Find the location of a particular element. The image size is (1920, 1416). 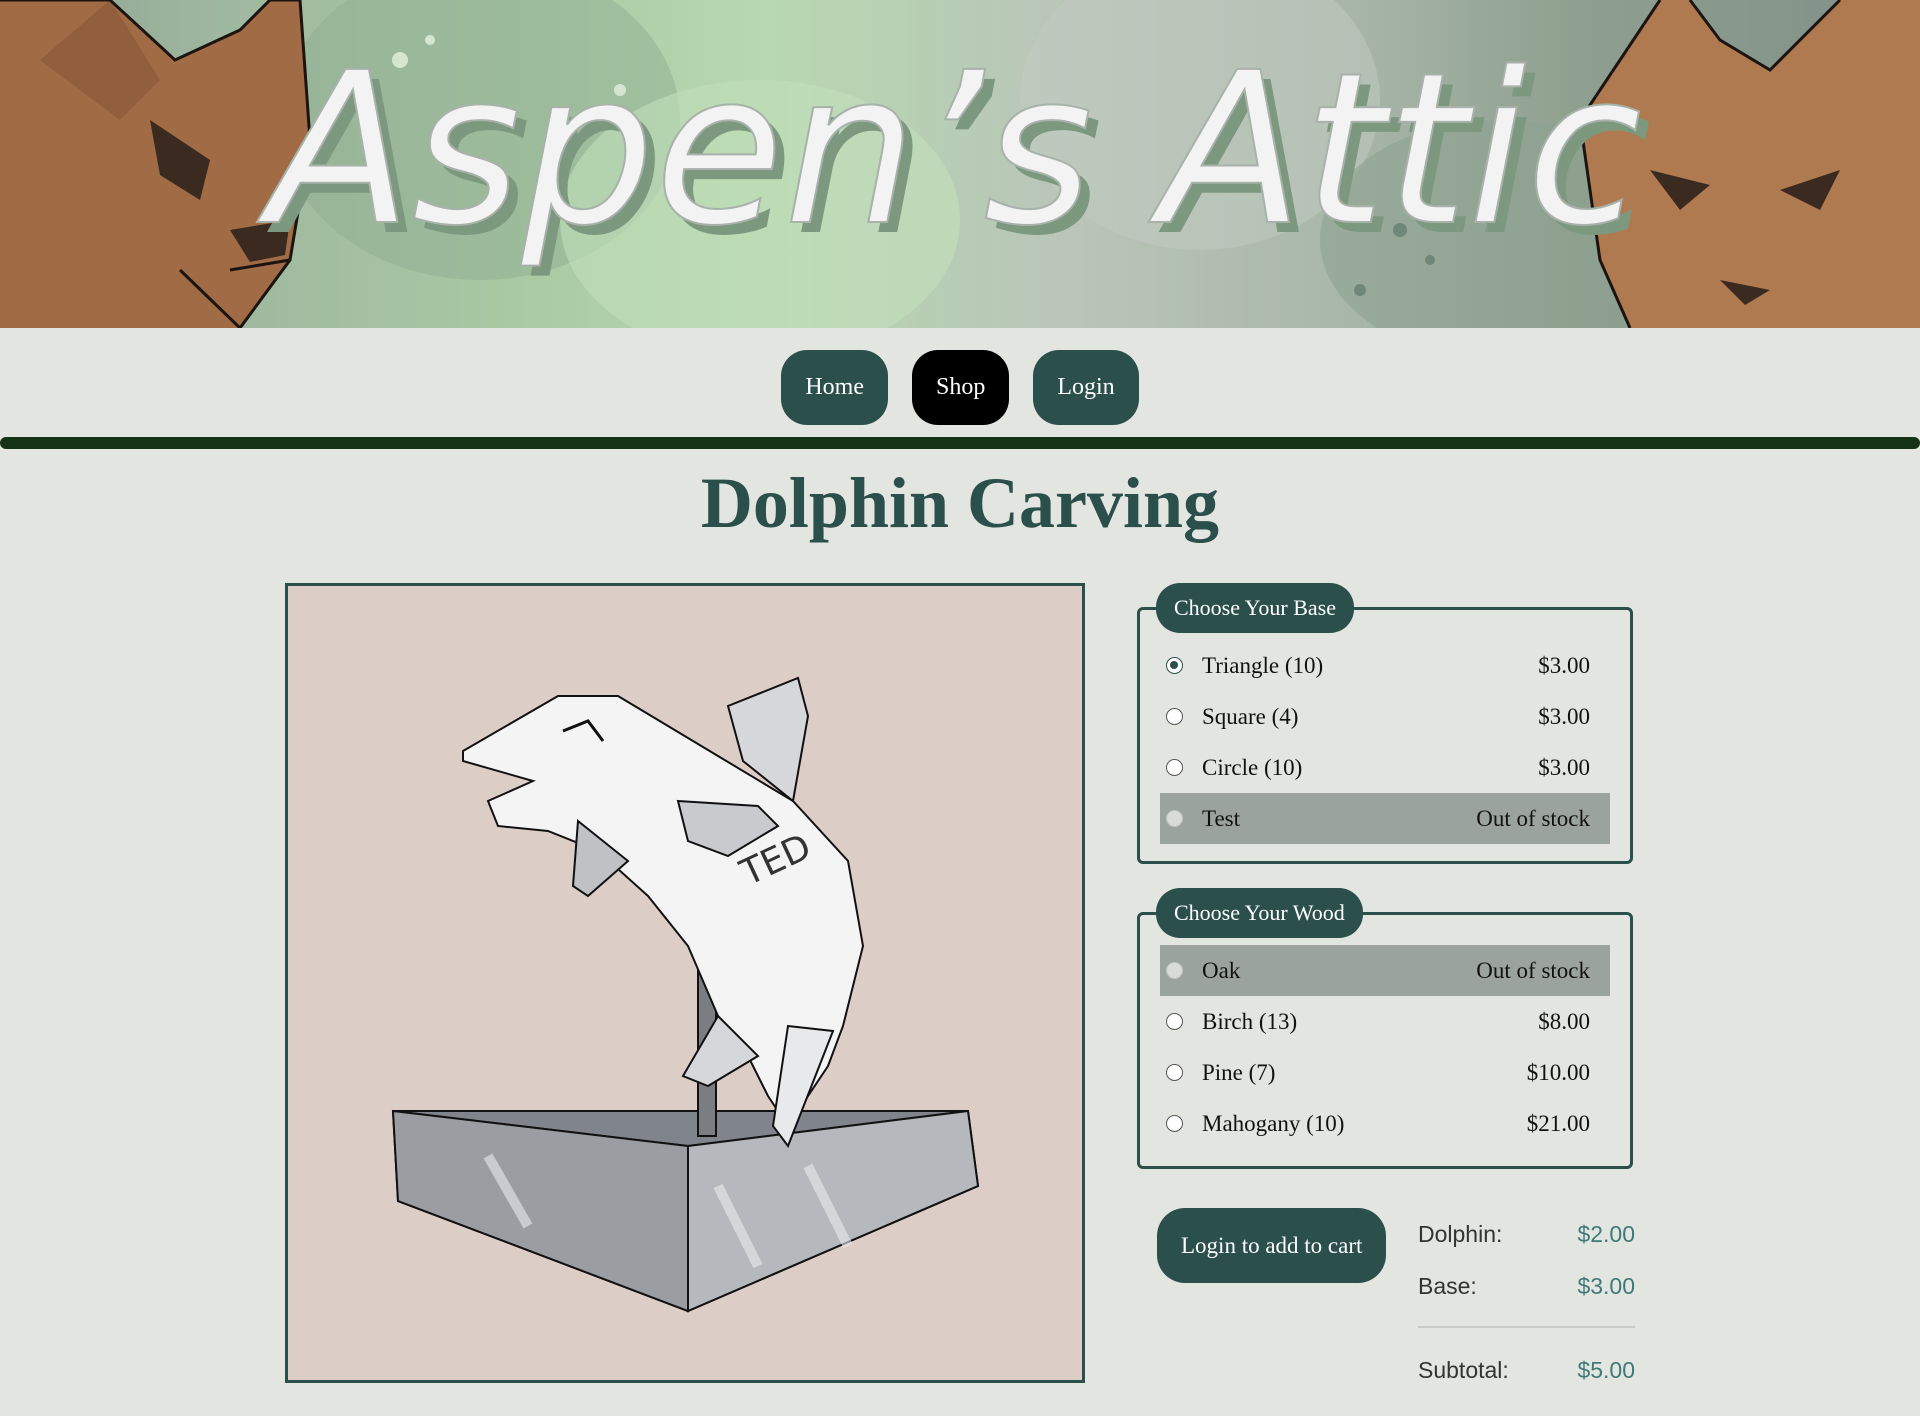

summary-label: Subtotal: is located at coordinates (1463, 1369).